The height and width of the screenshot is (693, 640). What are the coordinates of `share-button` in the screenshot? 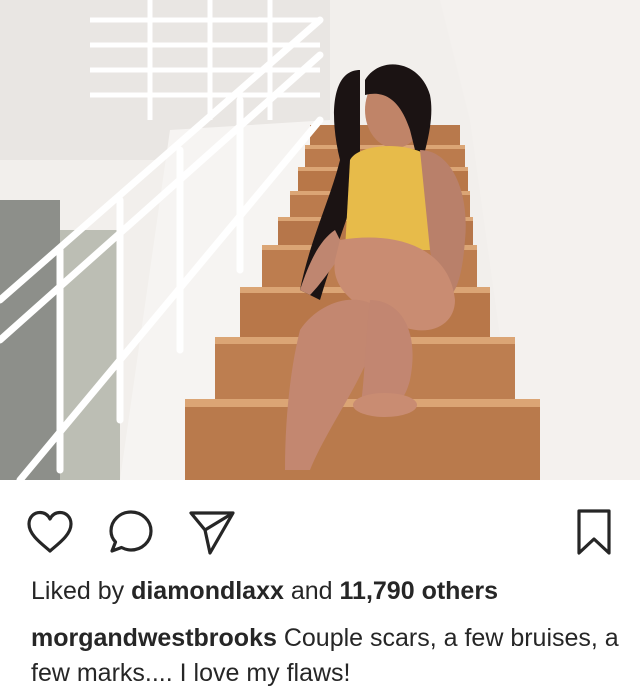 It's located at (212, 532).